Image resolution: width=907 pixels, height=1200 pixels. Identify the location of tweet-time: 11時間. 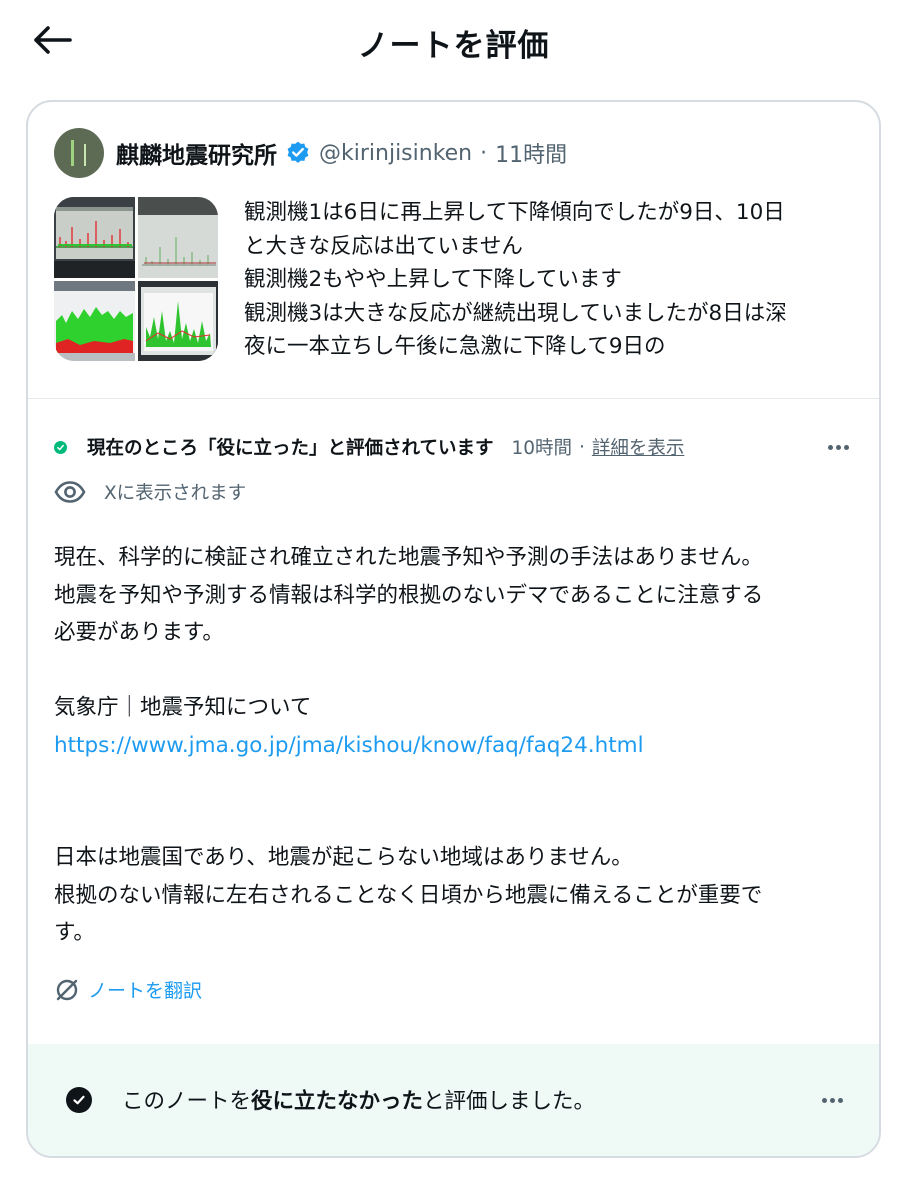
(531, 153).